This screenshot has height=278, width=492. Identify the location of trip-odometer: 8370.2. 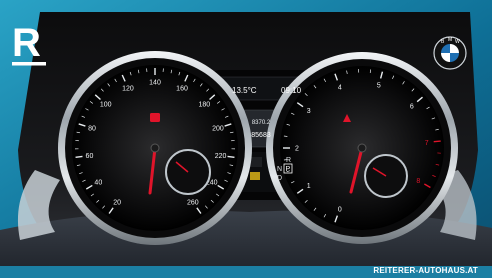
(261, 123).